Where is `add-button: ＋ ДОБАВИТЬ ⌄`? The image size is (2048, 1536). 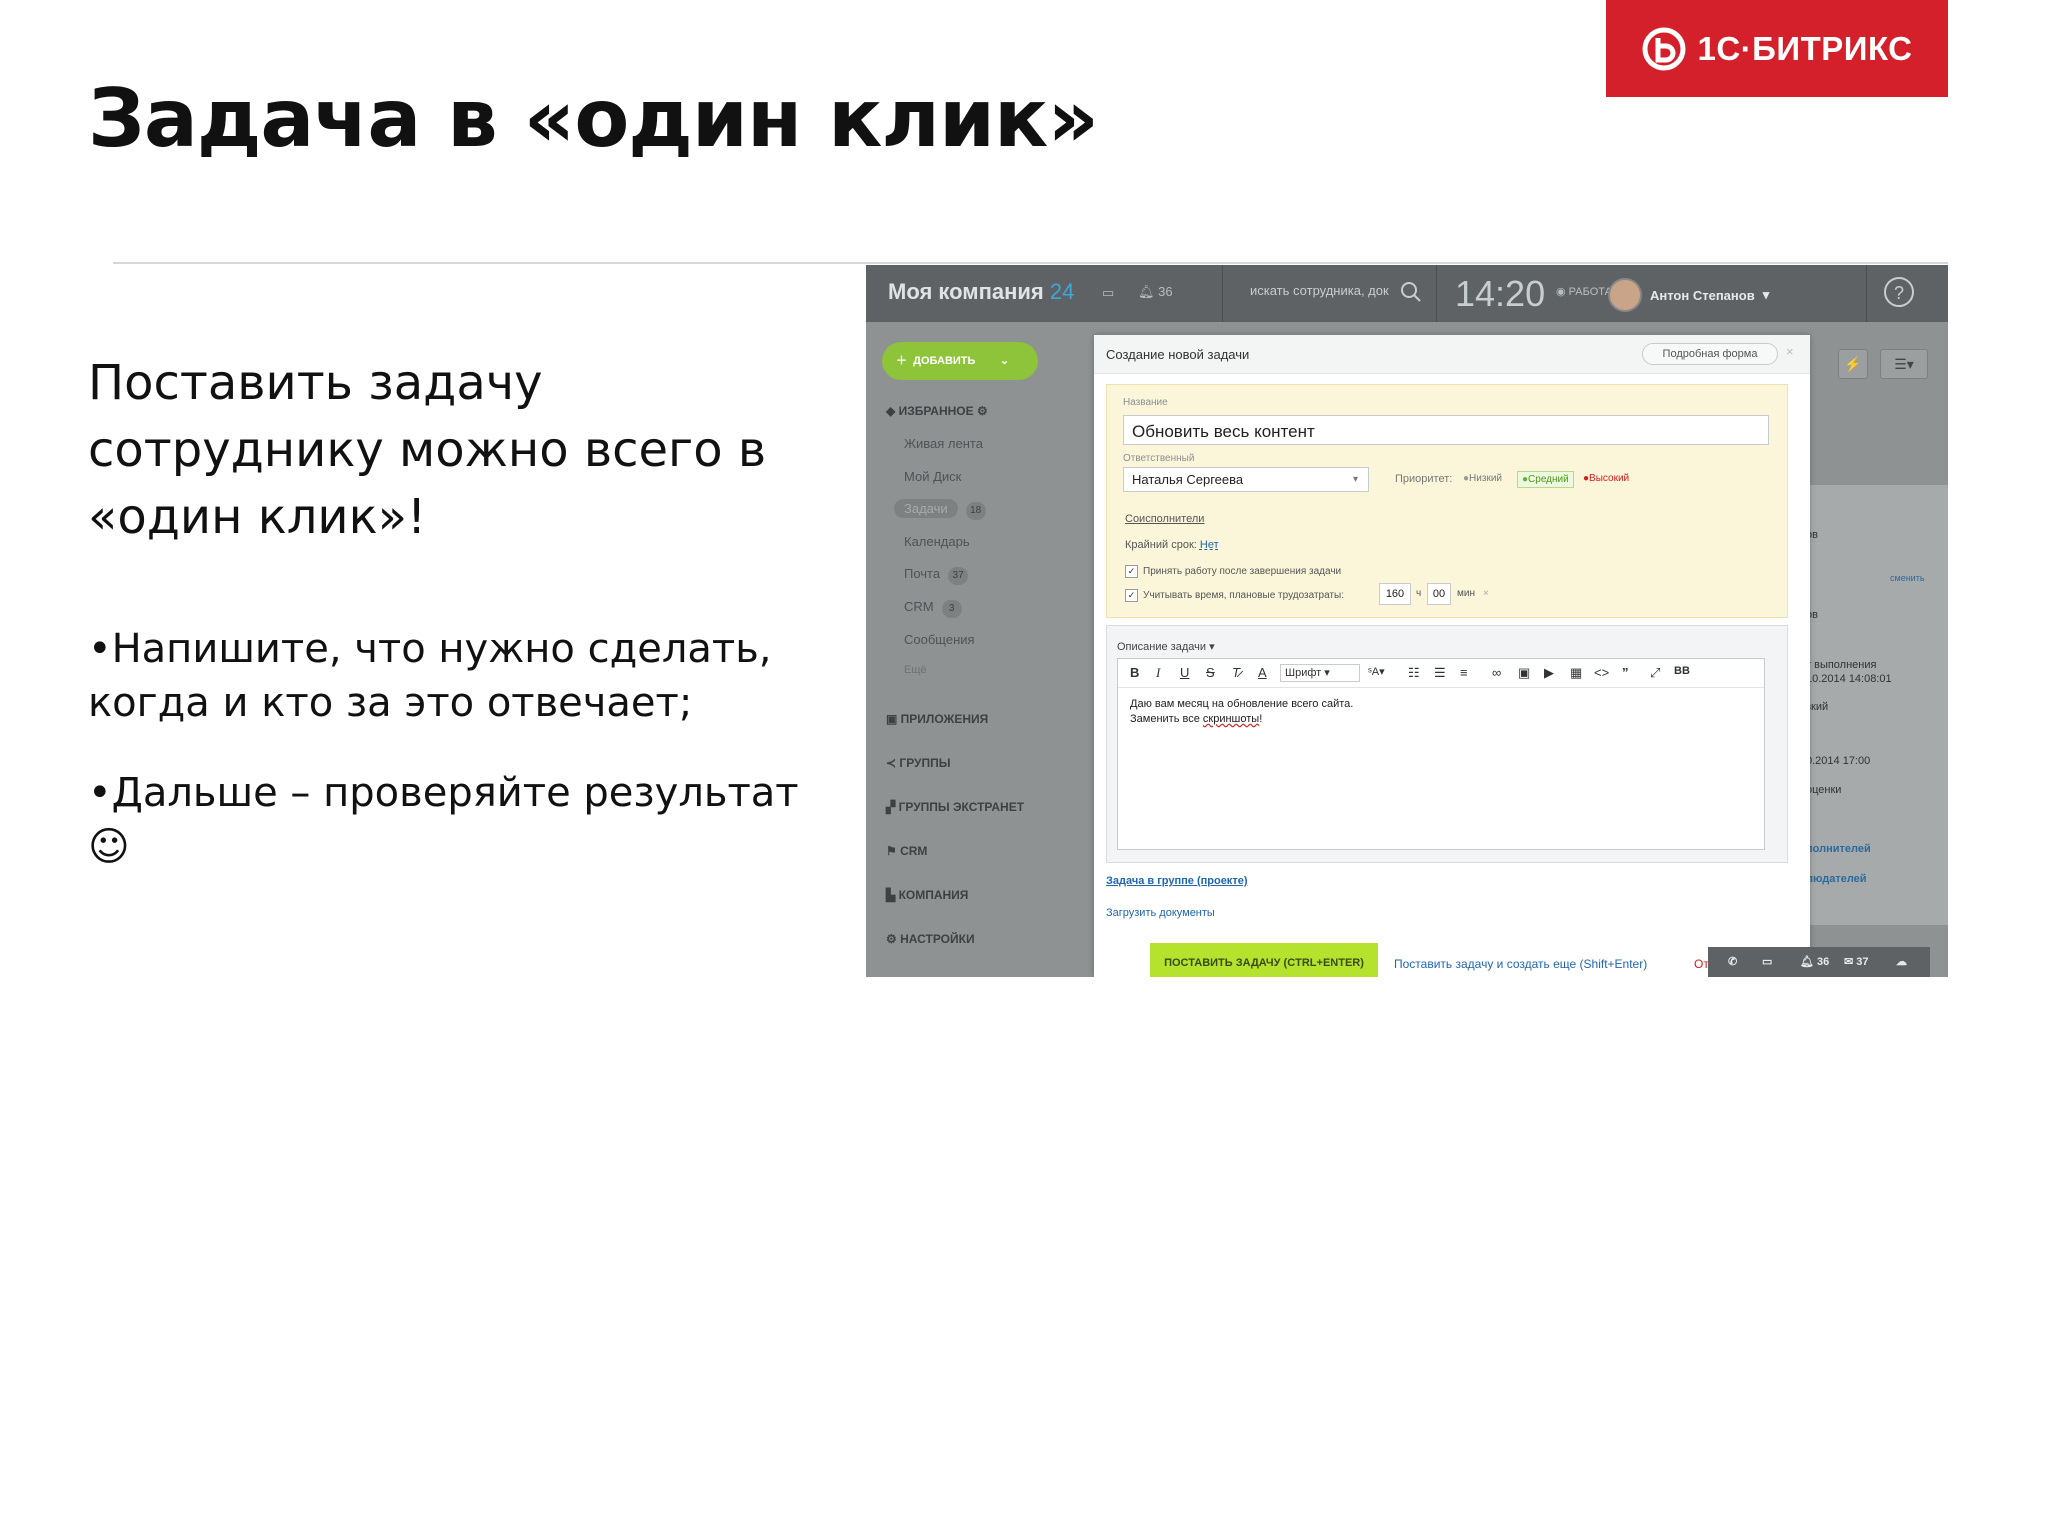
add-button: ＋ ДОБАВИТЬ ⌄ is located at coordinates (960, 361).